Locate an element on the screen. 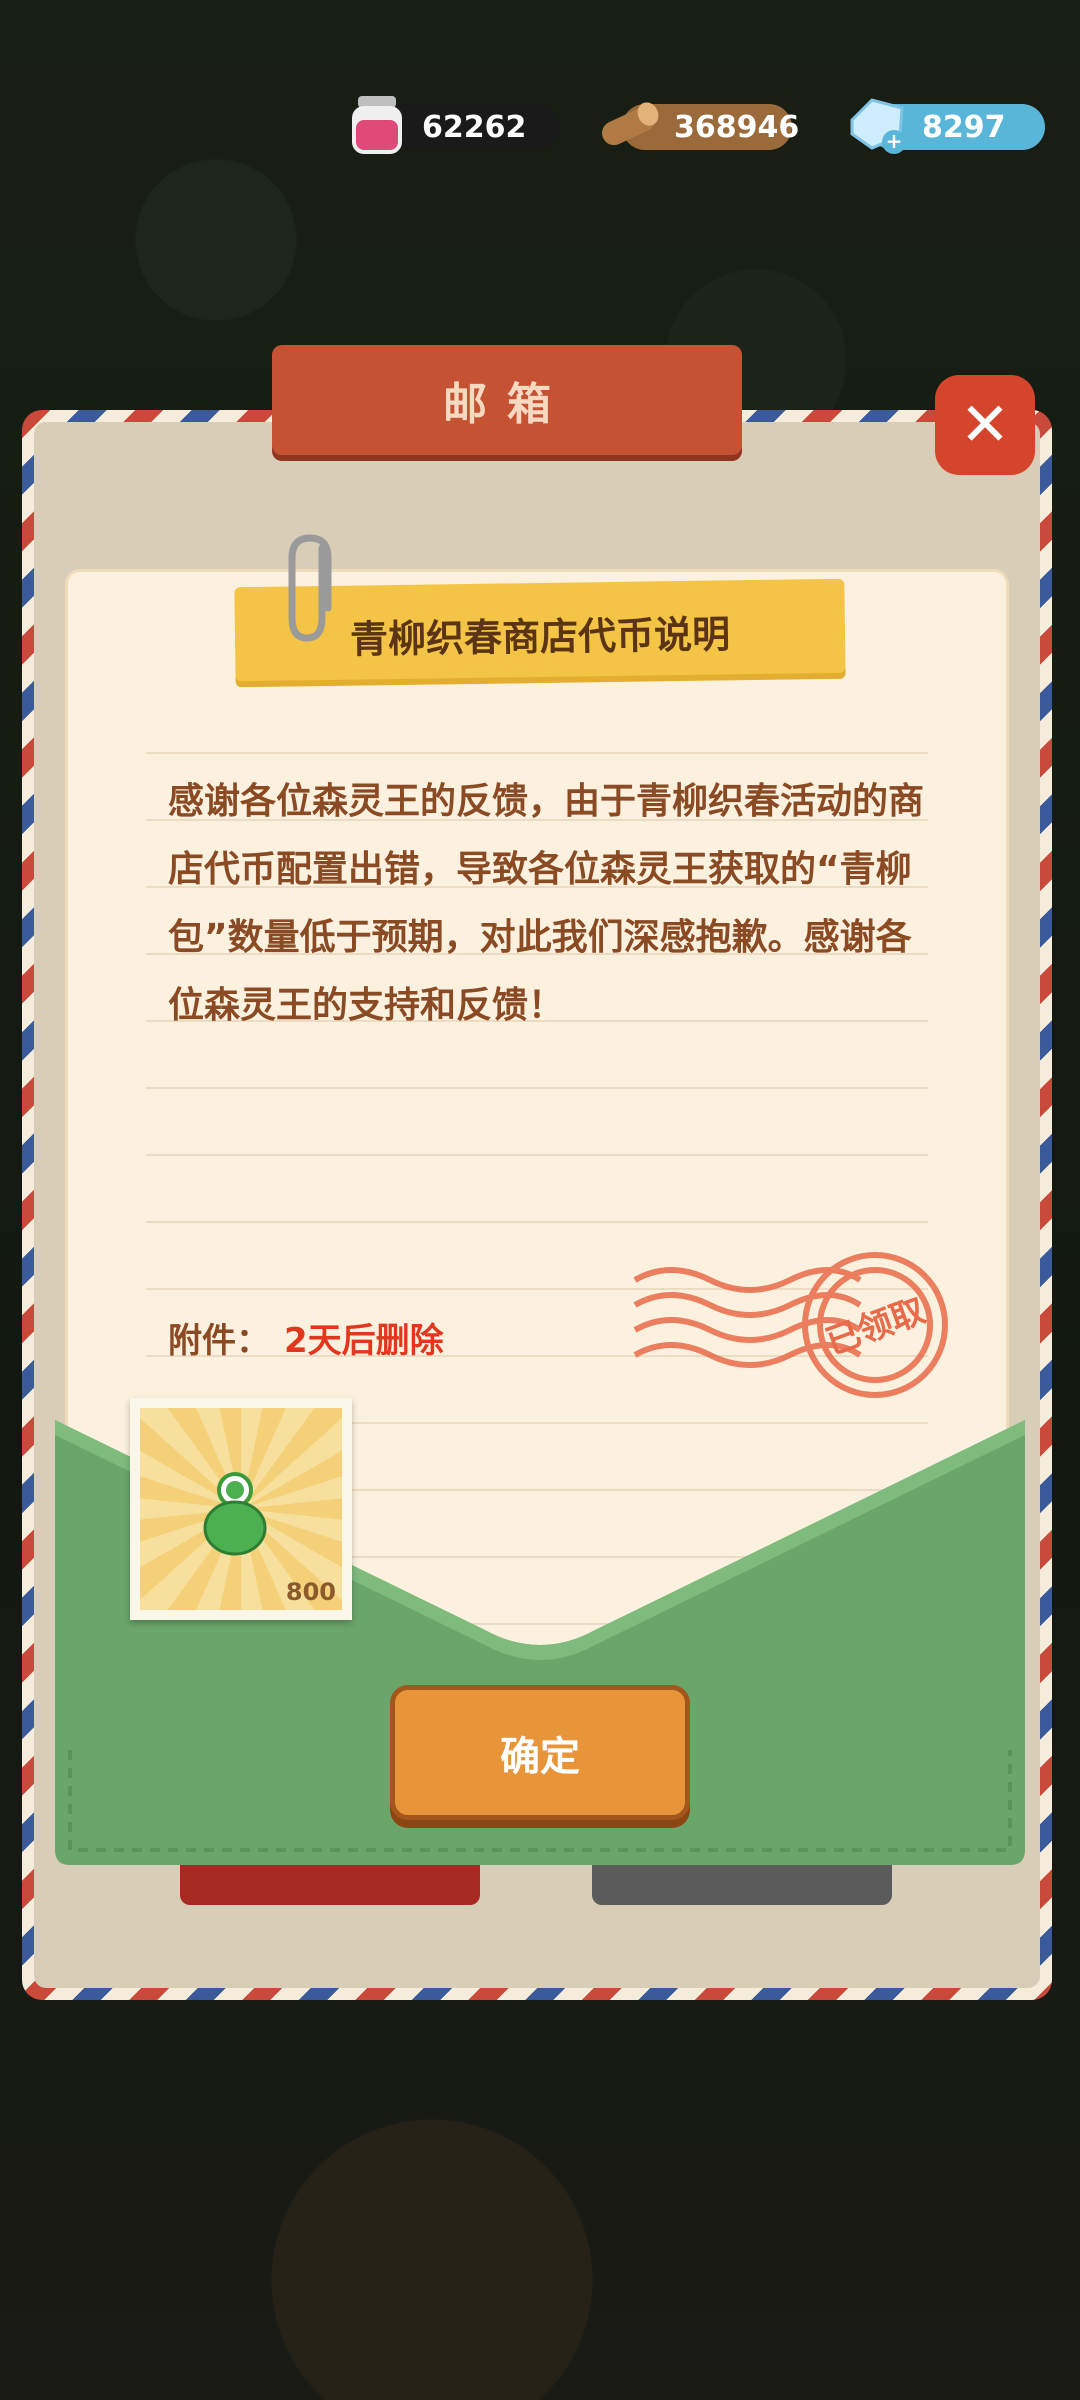 This screenshot has height=2400, width=1080. green-bag-icon is located at coordinates (235, 1514).